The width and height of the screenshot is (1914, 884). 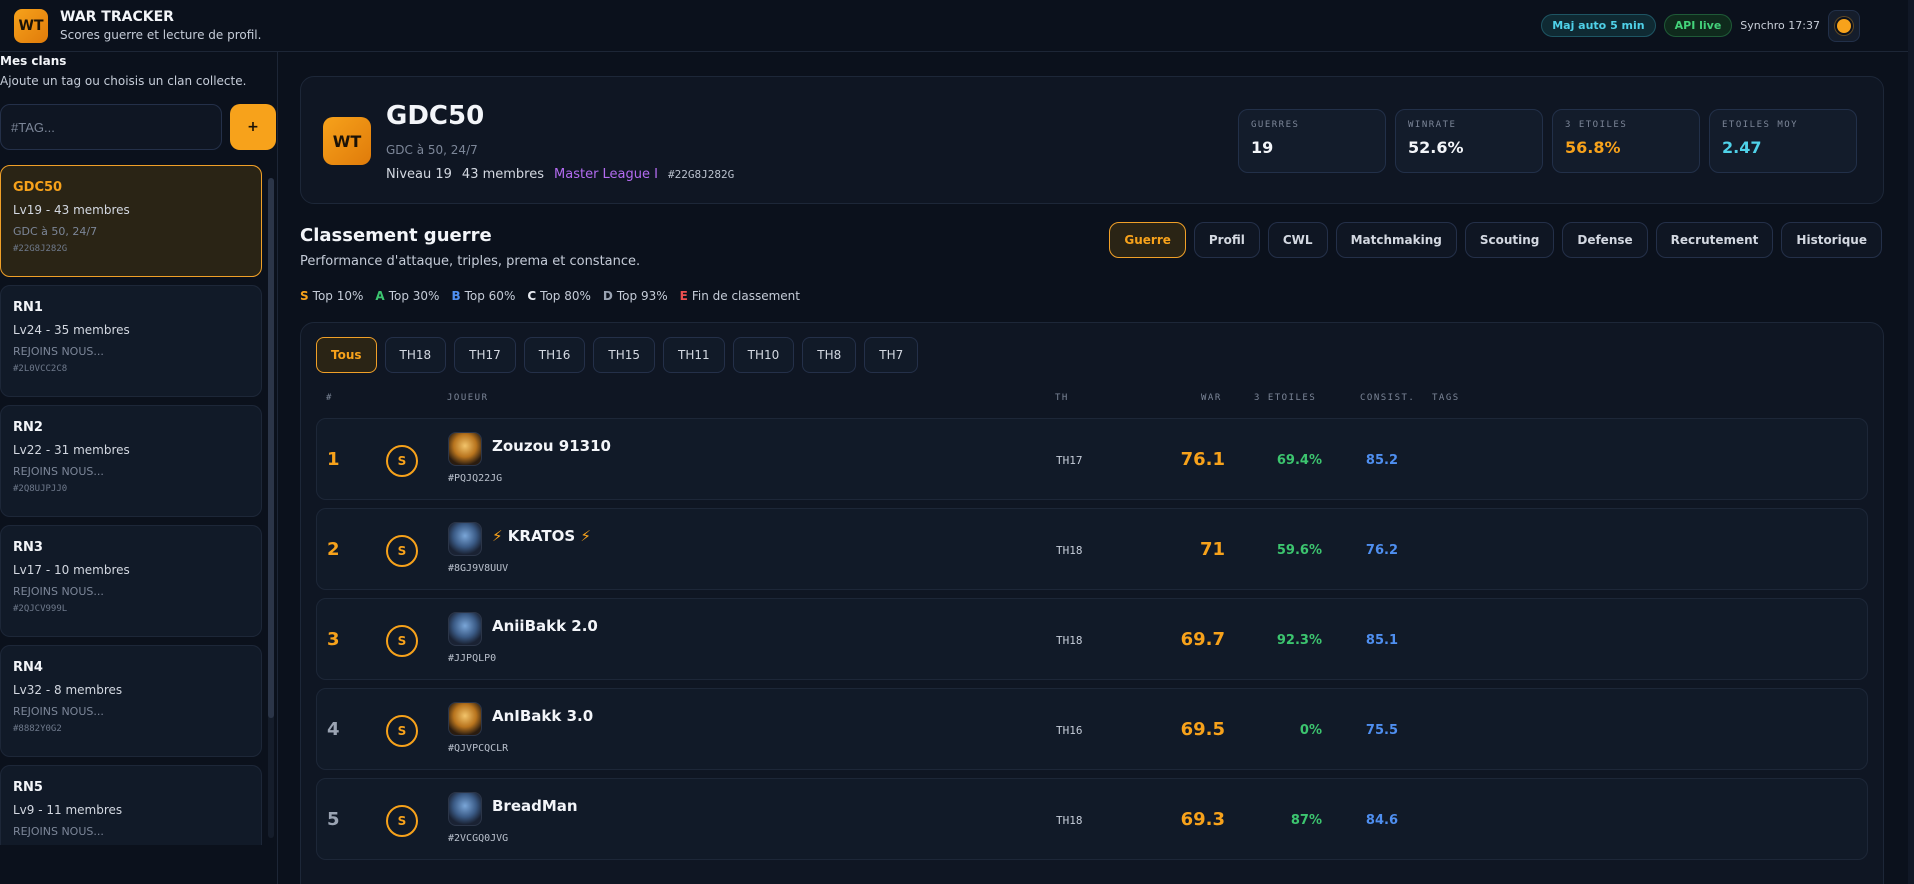 I want to click on row-rank: 4, so click(x=333, y=729).